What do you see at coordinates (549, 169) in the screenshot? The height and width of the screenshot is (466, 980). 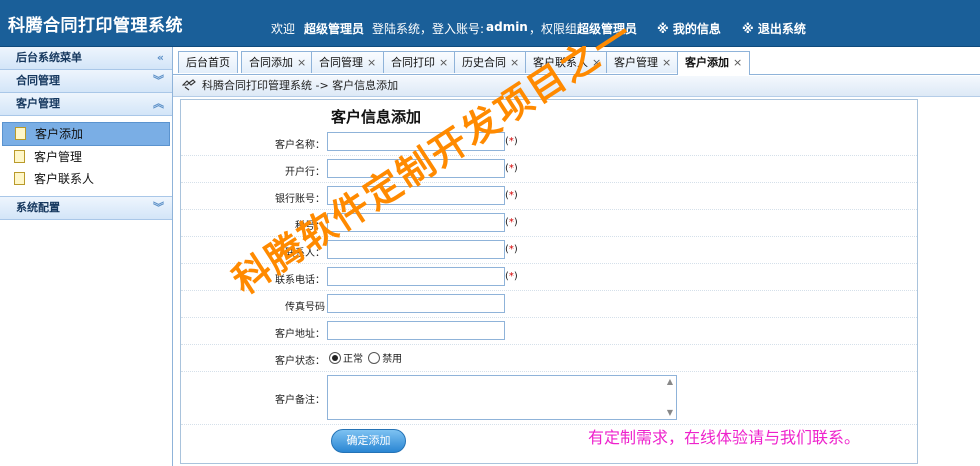 I see `form-row-bank: 开户行： (*)` at bounding box center [549, 169].